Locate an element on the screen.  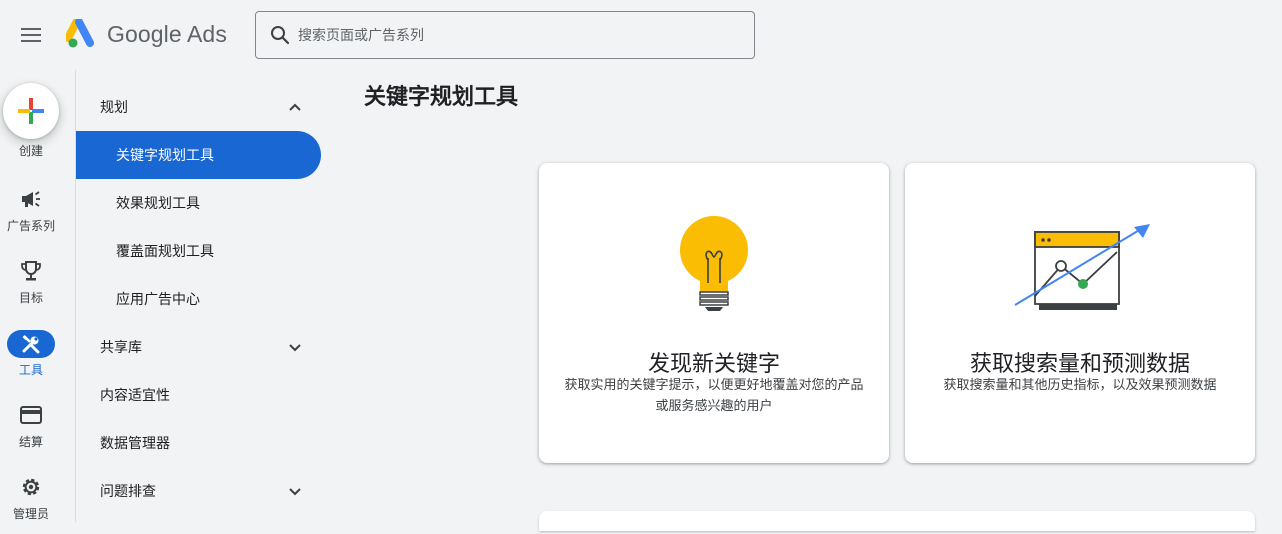
search-box is located at coordinates (505, 35).